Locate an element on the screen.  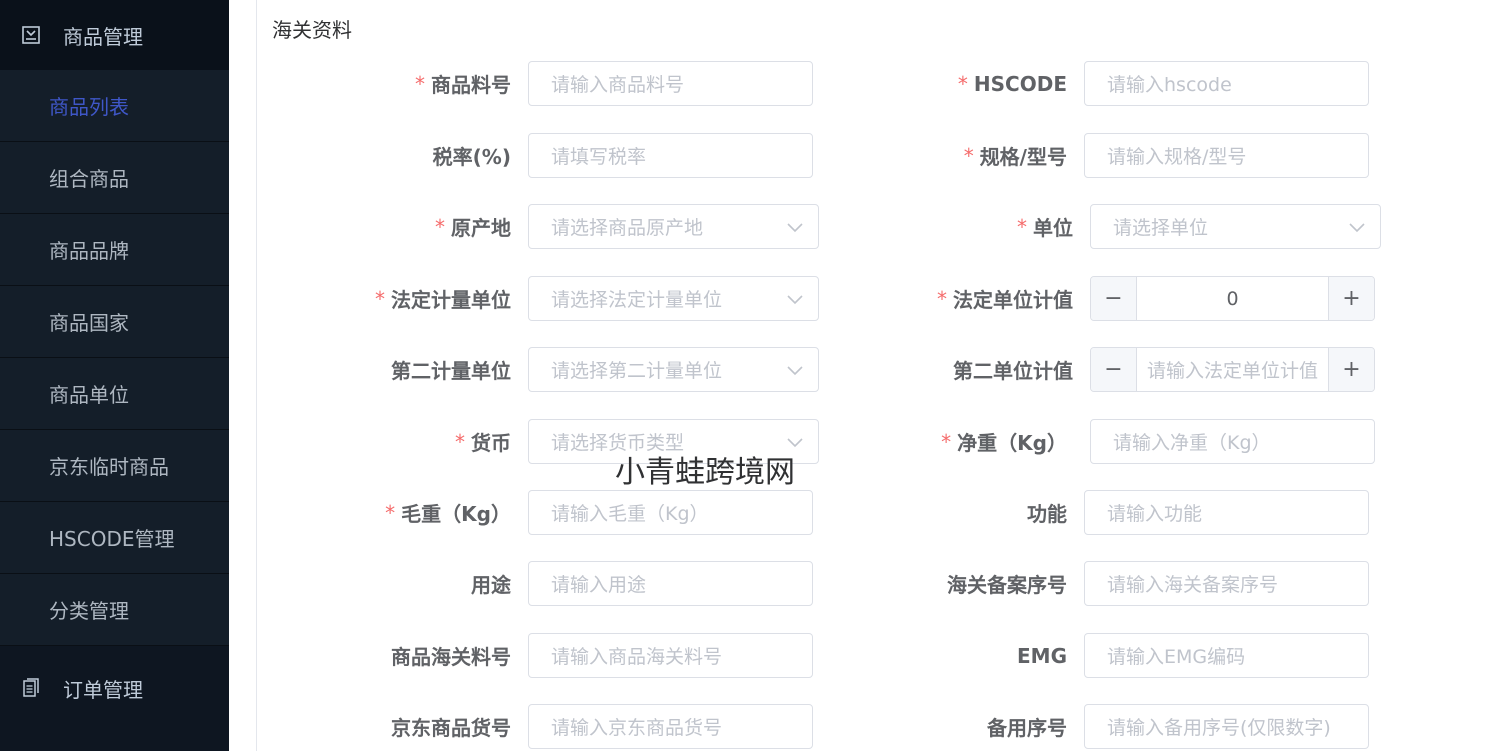
label-emg: EMG is located at coordinates (1042, 655).